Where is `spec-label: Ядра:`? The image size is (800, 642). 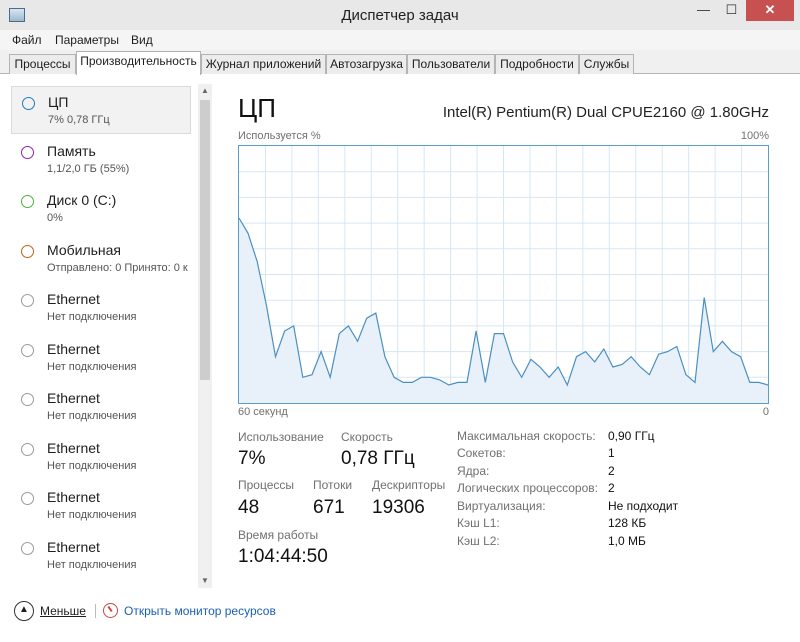 spec-label: Ядра: is located at coordinates (473, 471).